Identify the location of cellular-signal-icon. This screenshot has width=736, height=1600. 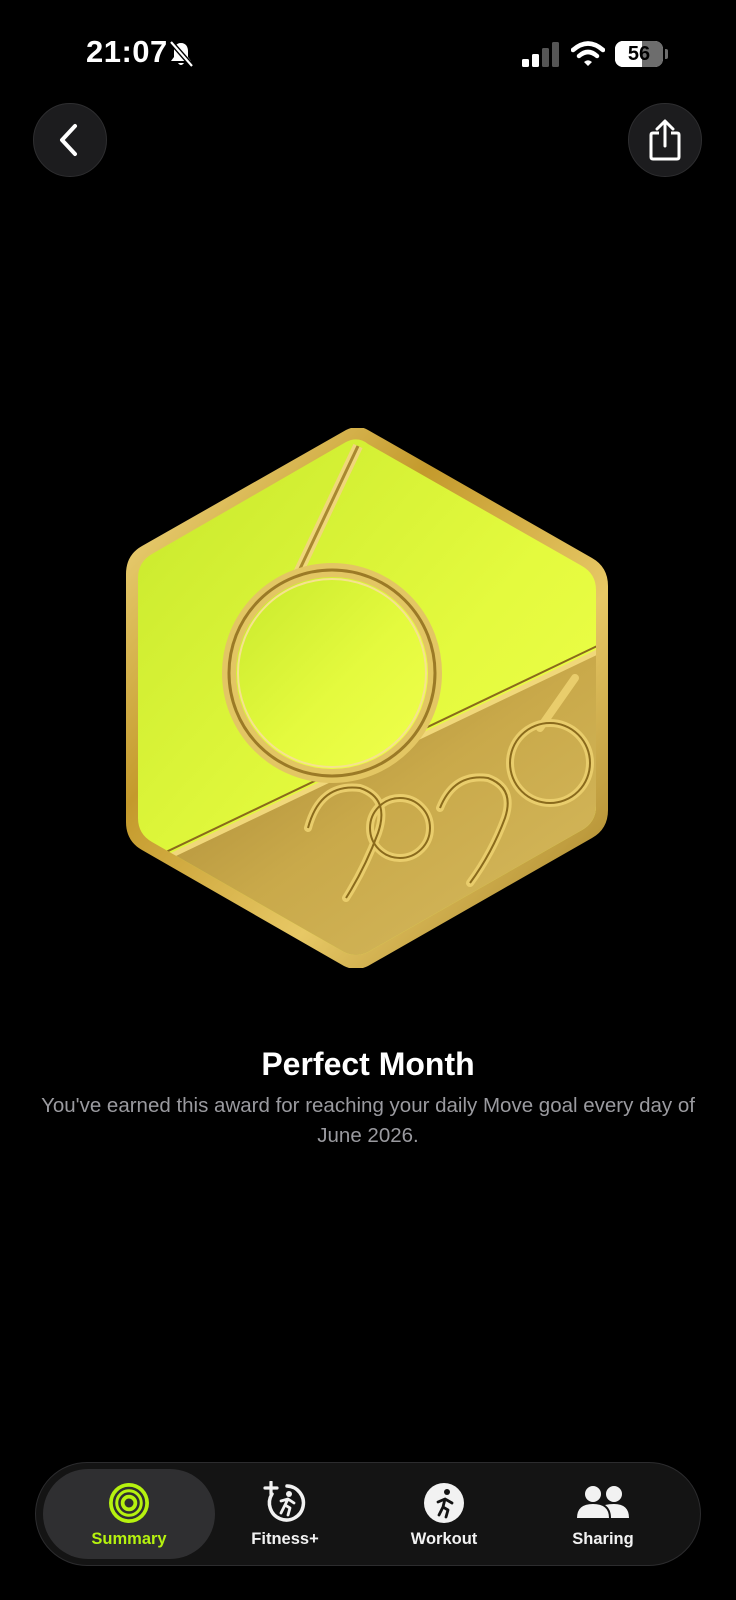
(540, 54).